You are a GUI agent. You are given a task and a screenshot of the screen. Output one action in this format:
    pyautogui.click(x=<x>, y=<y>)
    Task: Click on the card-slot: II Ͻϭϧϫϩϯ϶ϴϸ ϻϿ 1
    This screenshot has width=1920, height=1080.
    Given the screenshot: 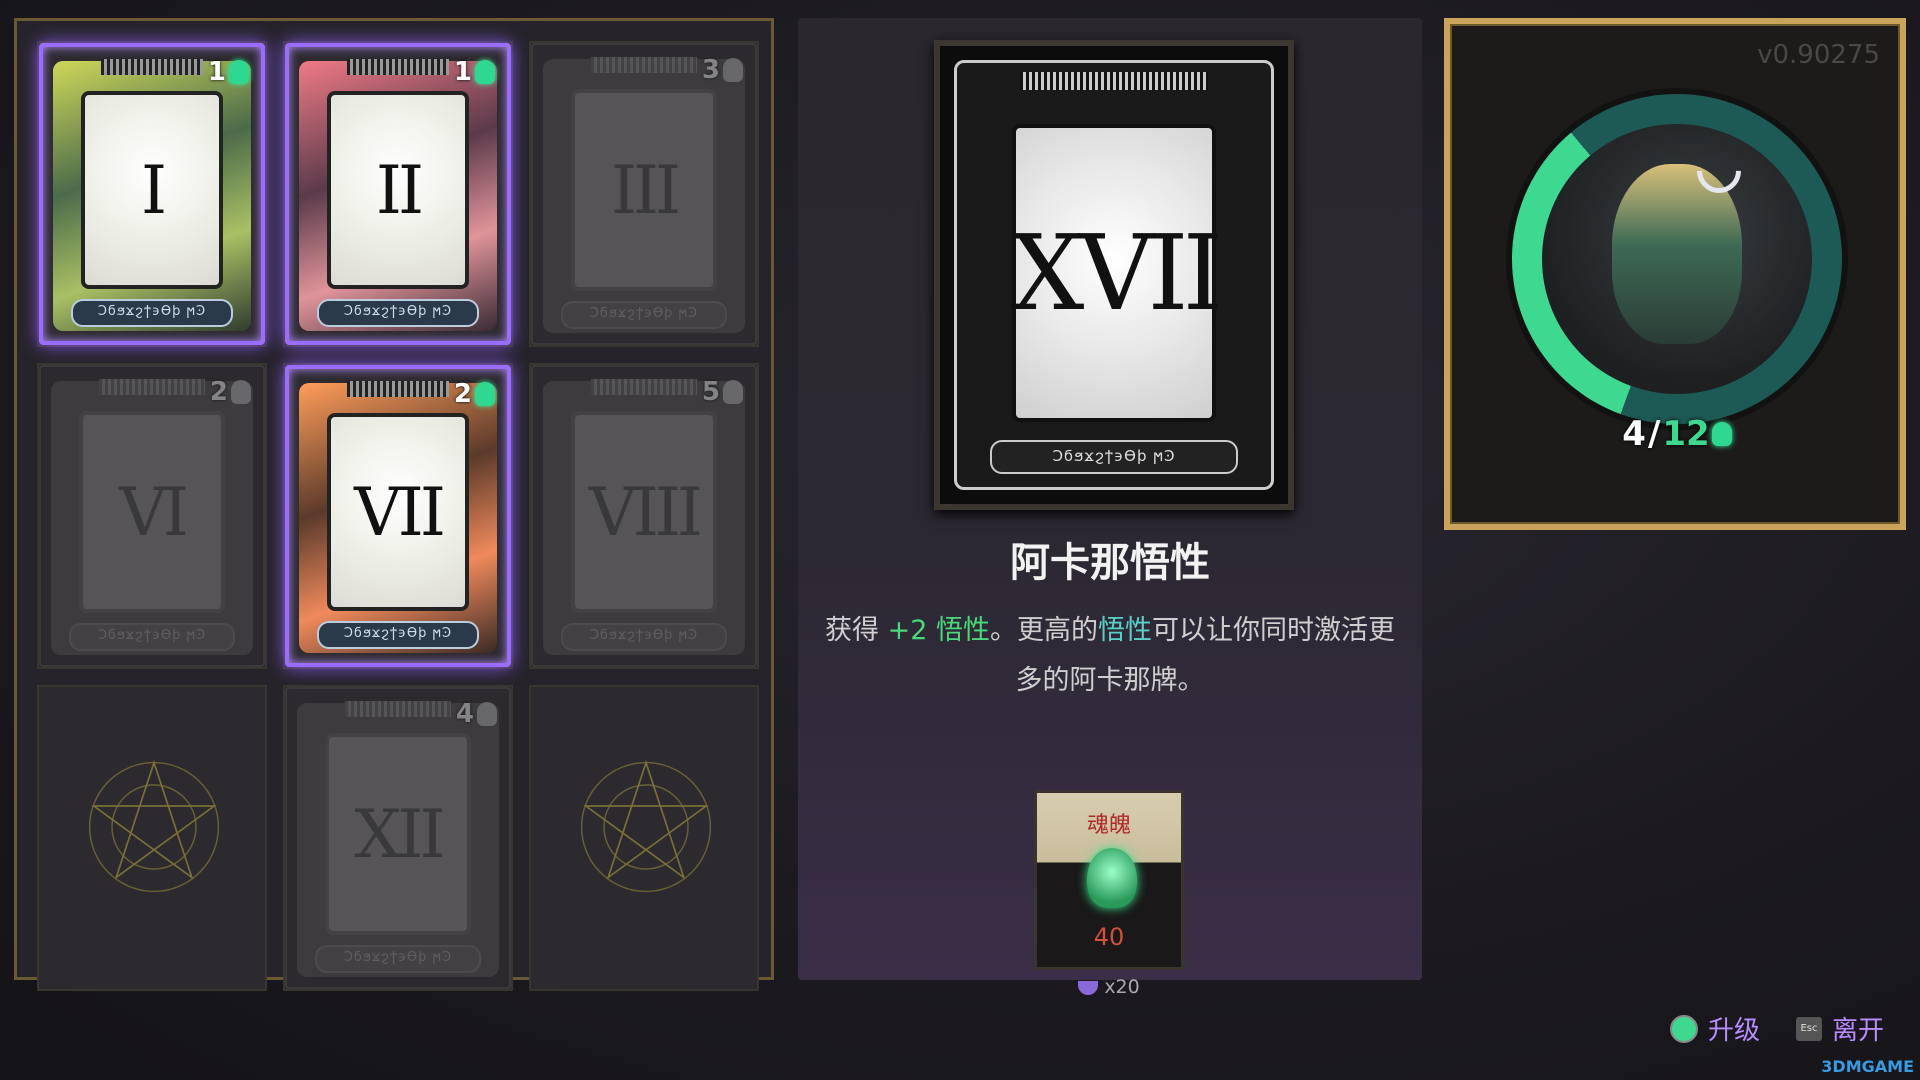 What is the action you would take?
    pyautogui.click(x=398, y=194)
    